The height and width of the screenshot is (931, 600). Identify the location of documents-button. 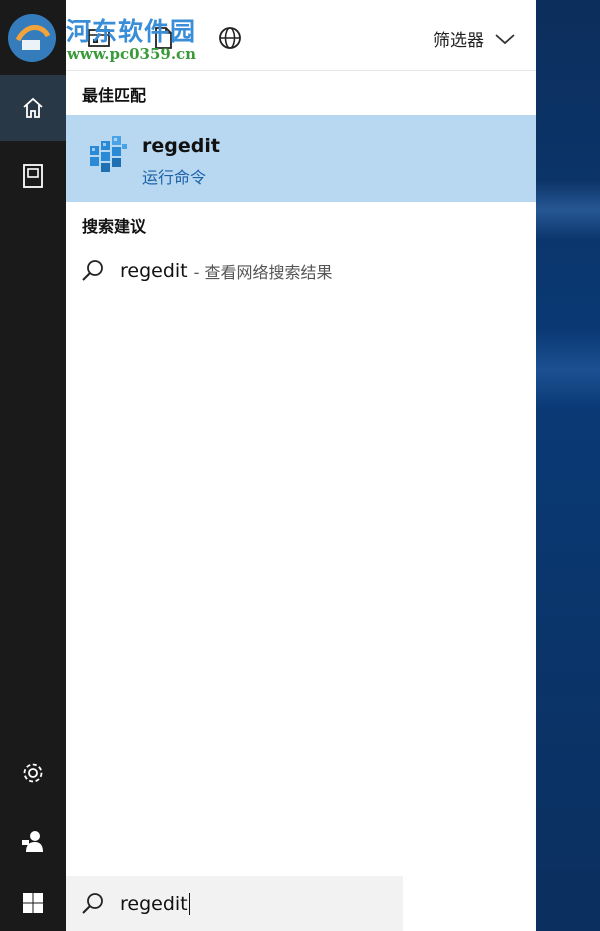
(33, 176).